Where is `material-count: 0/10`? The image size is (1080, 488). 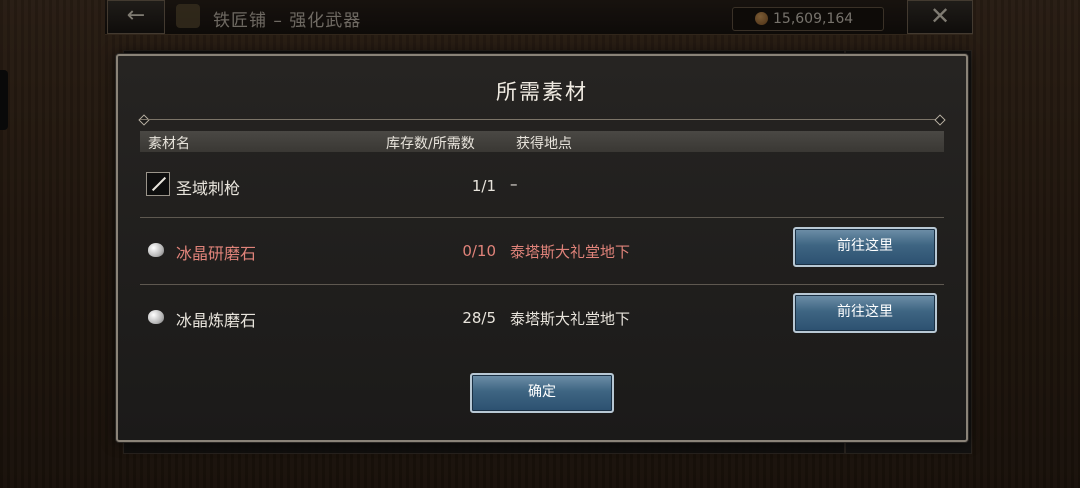 material-count: 0/10 is located at coordinates (479, 251).